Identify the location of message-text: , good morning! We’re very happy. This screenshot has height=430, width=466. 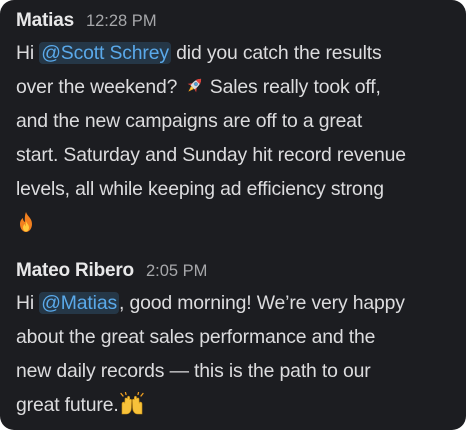
(262, 303).